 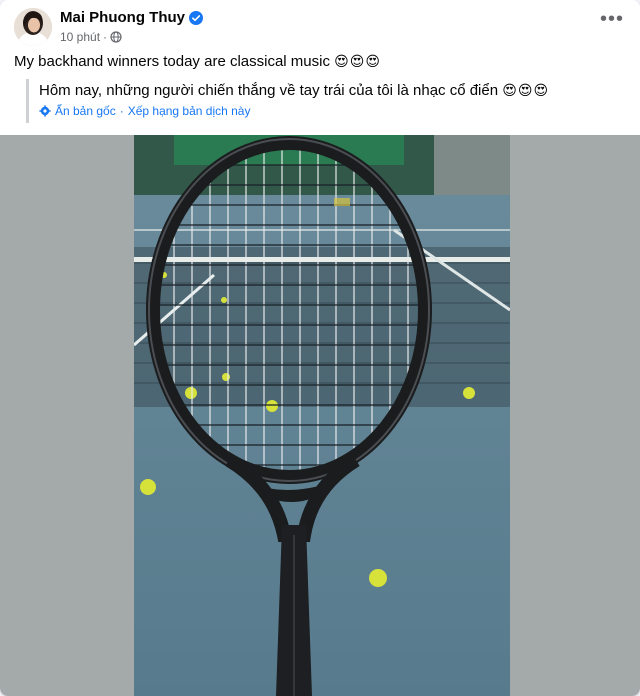 What do you see at coordinates (116, 37) in the screenshot?
I see `globe-icon` at bounding box center [116, 37].